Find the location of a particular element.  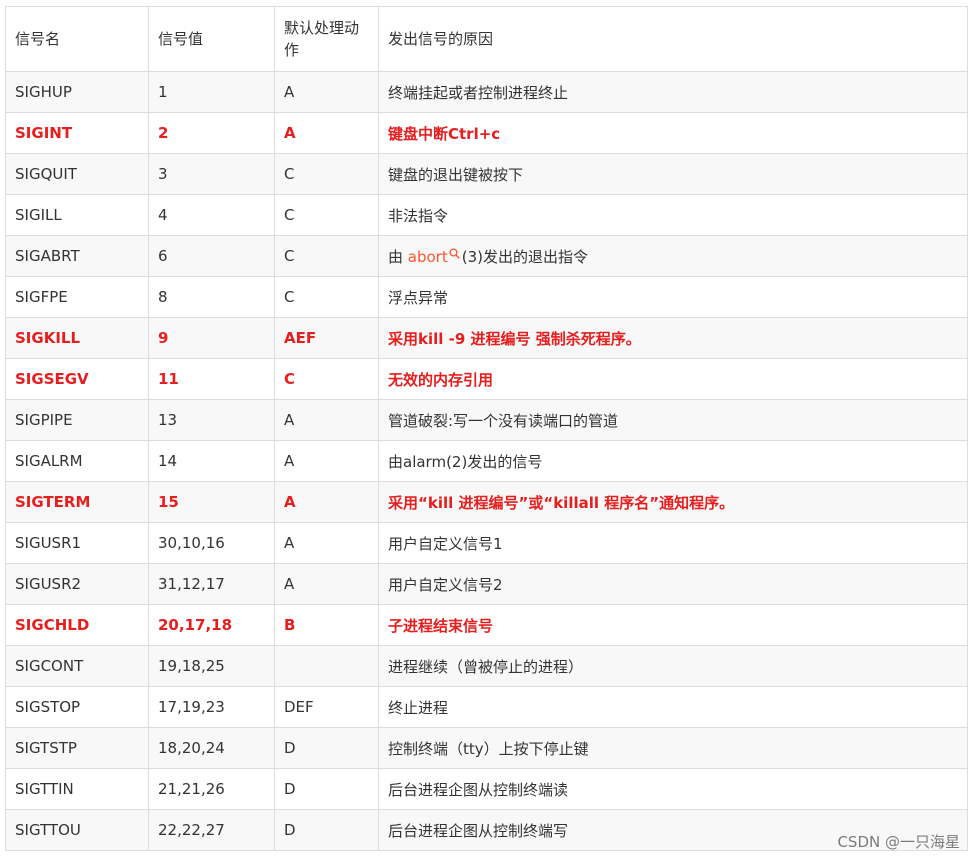

table-row: SIGQUIT 3 C 键盘的退出键被按下 is located at coordinates (486, 174).